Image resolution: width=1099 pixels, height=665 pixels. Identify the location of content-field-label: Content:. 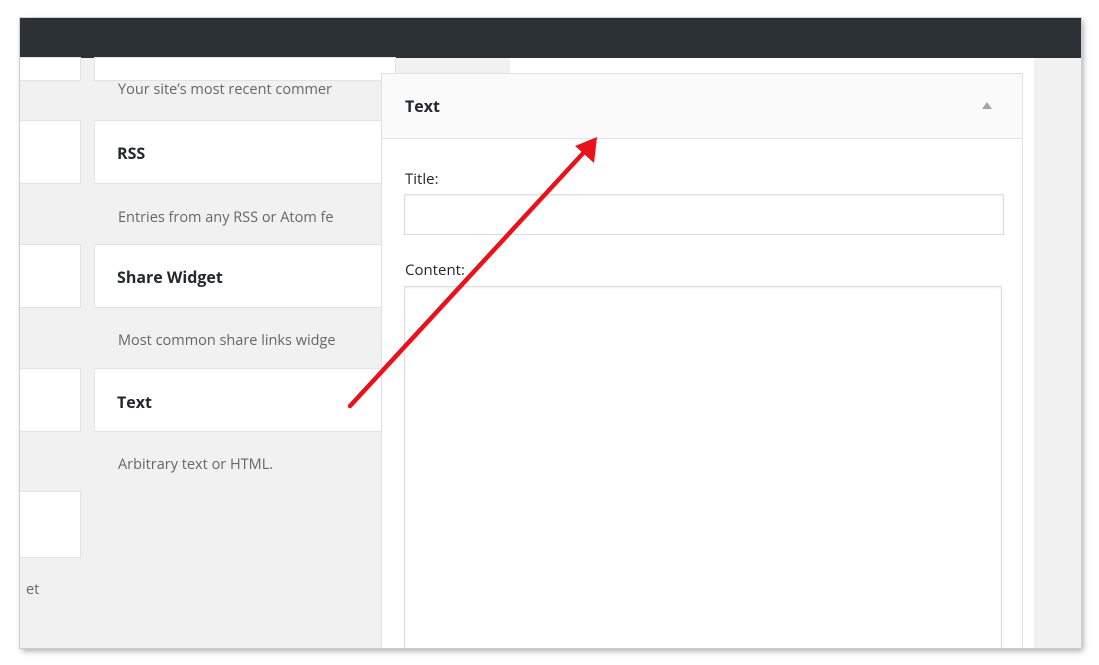
(435, 270).